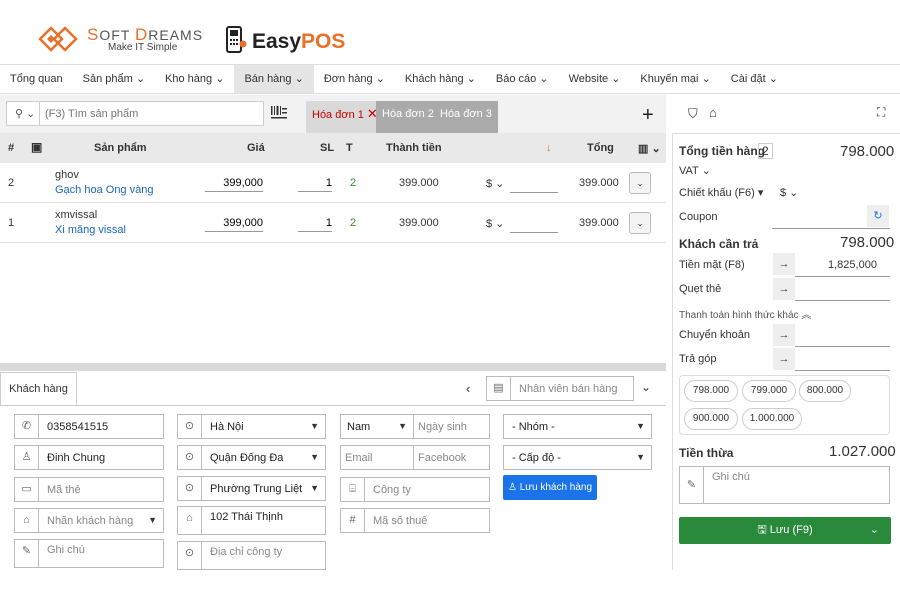 This screenshot has height=600, width=900. What do you see at coordinates (698, 359) in the screenshot?
I see `installment-label: Trả góp` at bounding box center [698, 359].